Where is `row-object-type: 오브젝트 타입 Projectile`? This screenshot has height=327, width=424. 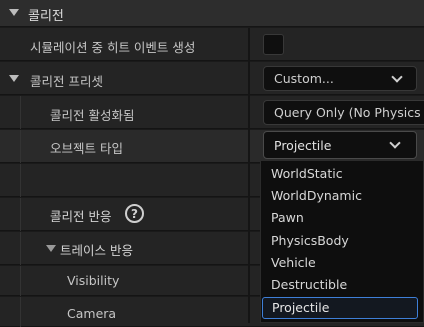
row-object-type: 오브젝트 타입 Projectile is located at coordinates (212, 146).